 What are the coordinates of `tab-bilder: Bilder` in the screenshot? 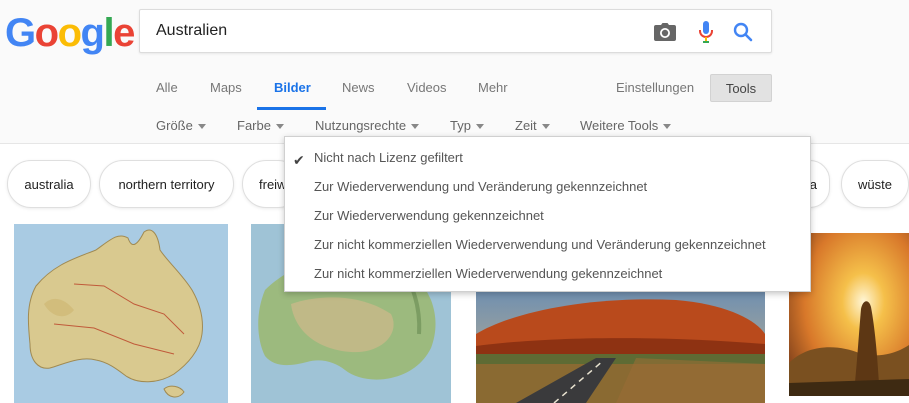 It's located at (292, 87).